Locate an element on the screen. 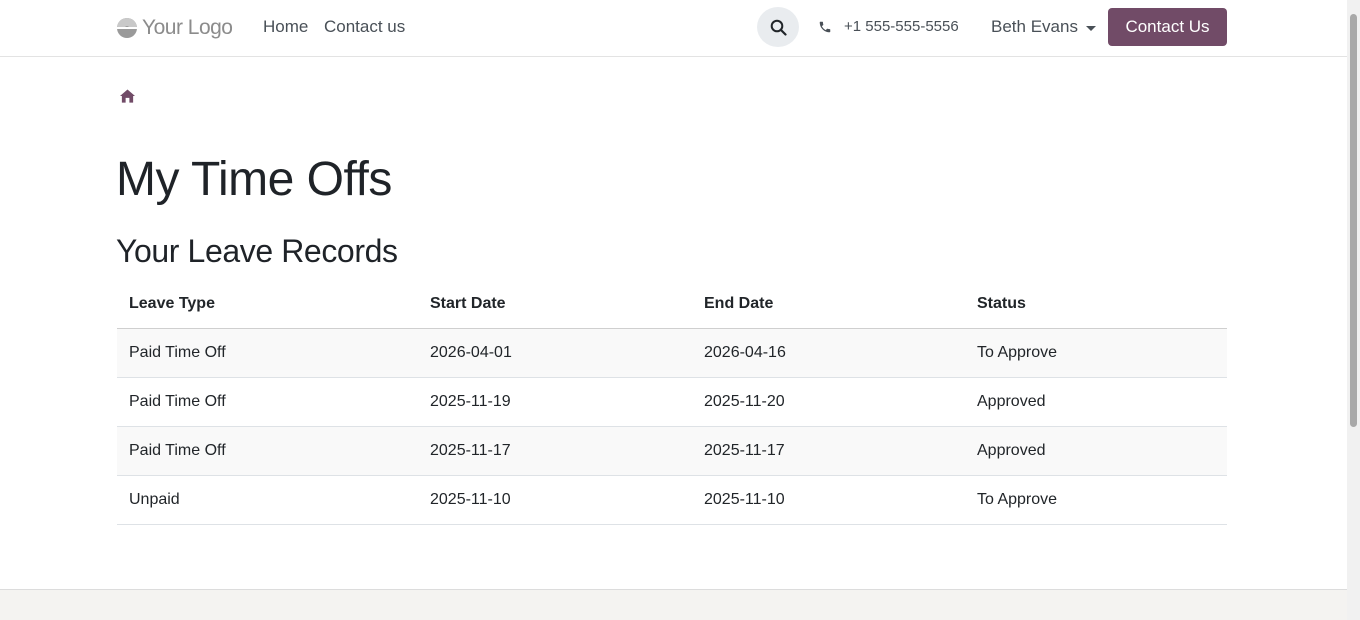  vertical-scrollbar is located at coordinates (1353, 310).